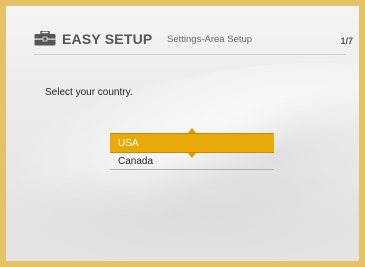 Image resolution: width=365 pixels, height=267 pixels. I want to click on header-divider, so click(190, 54).